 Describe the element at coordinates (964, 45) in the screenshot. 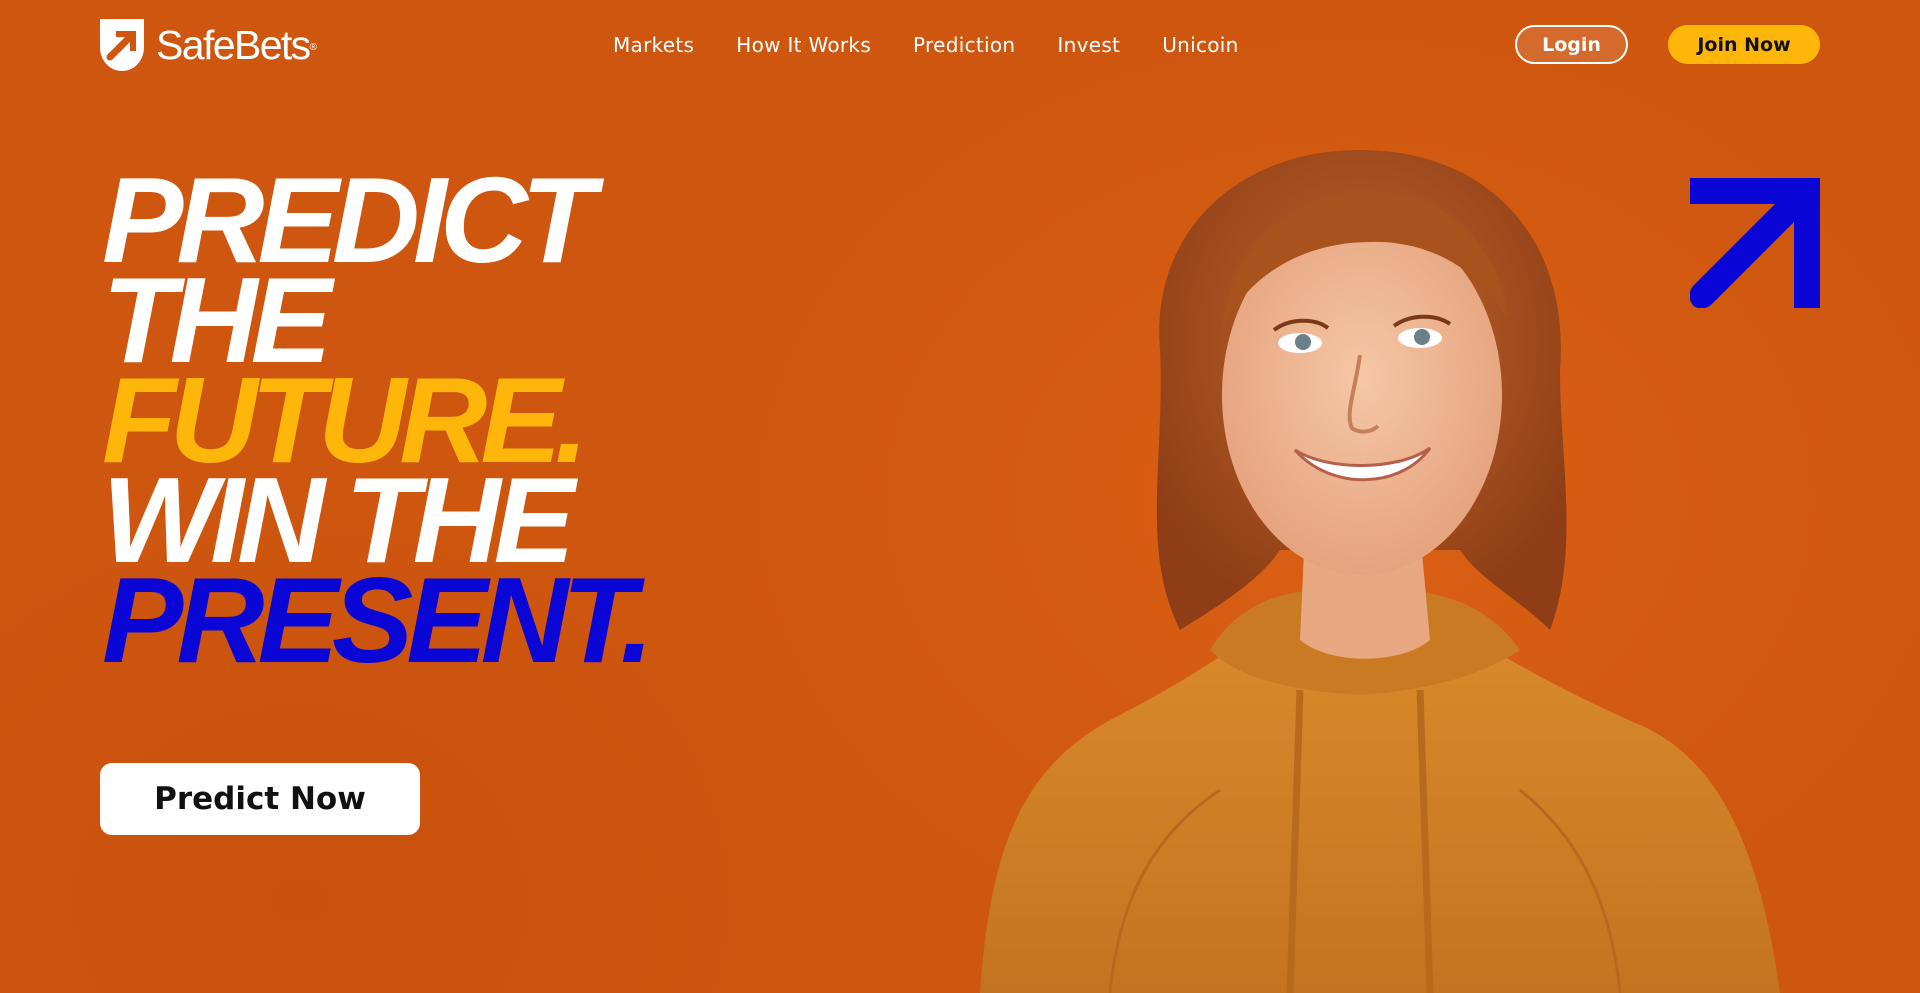

I see `nav-item-prediction: Prediction` at that location.